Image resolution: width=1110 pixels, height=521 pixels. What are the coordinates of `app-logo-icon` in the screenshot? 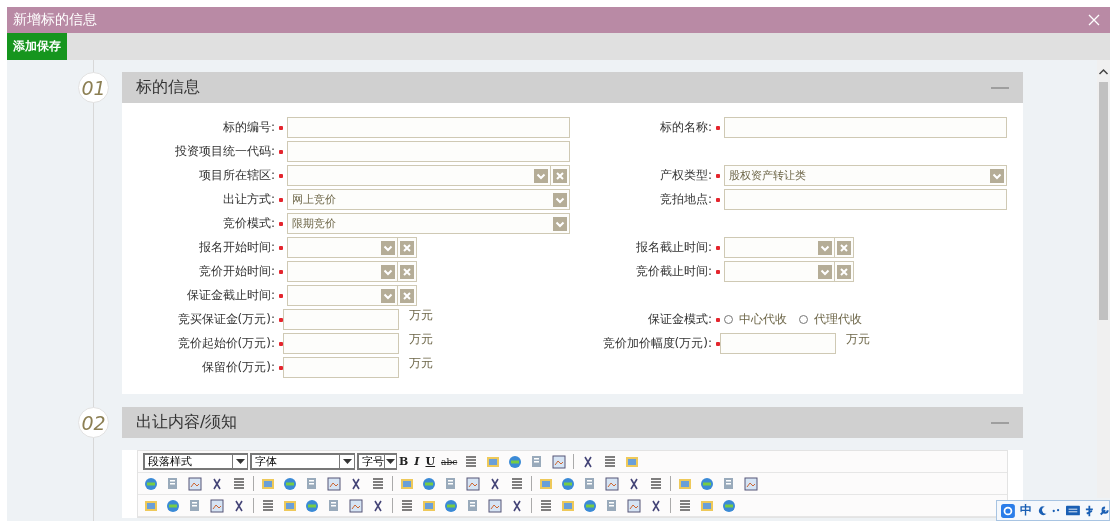 It's located at (1008, 510).